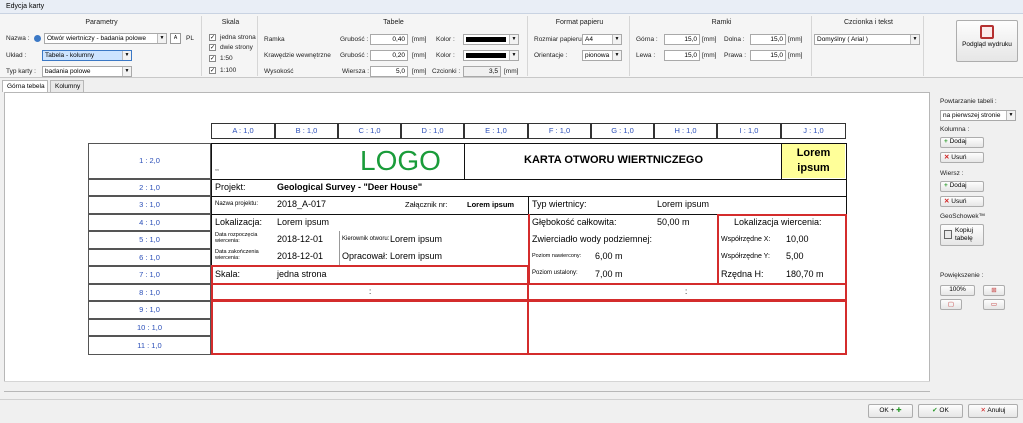 This screenshot has width=1023, height=423. Describe the element at coordinates (735, 55) in the screenshot. I see `prawa-label: Prawa :` at that location.